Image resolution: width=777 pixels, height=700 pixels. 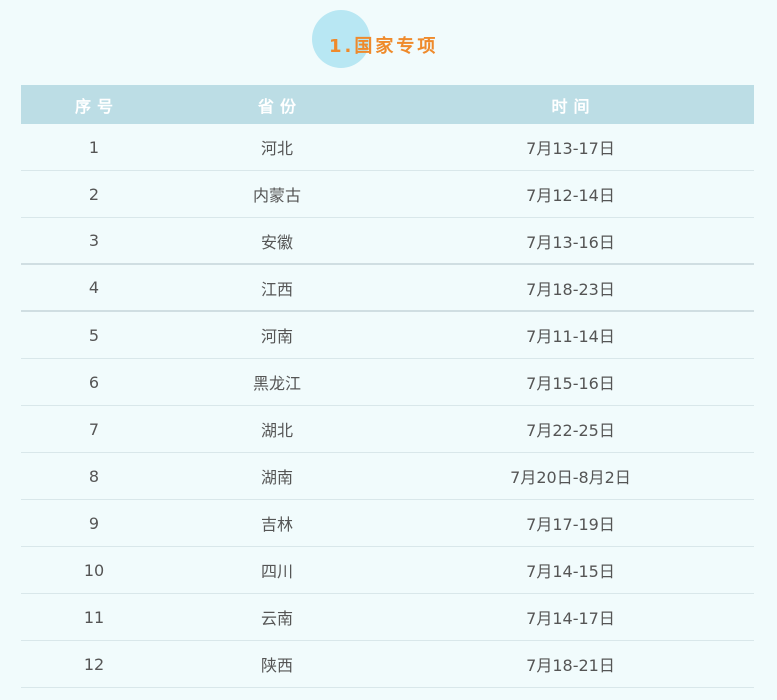 What do you see at coordinates (384, 46) in the screenshot?
I see `section-title-text: 1.国家专项` at bounding box center [384, 46].